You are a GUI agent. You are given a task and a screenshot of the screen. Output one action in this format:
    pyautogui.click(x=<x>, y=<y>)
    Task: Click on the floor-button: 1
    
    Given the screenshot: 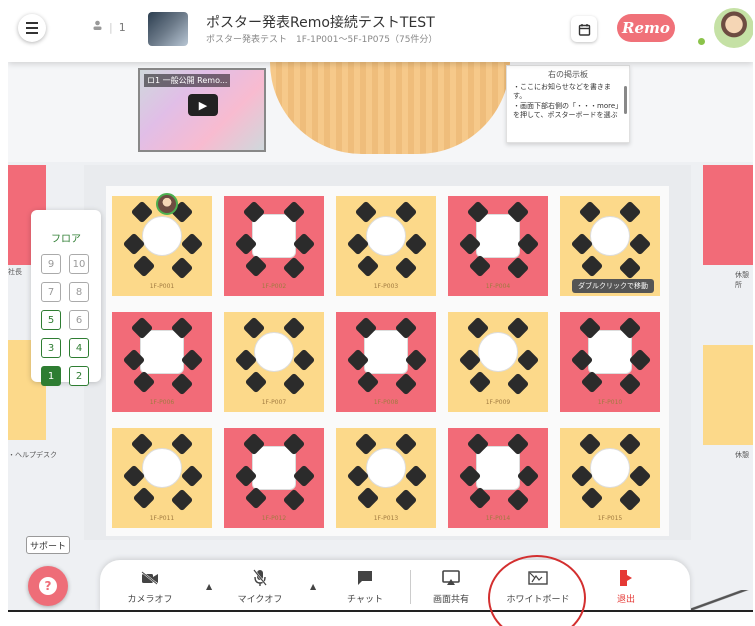 What is the action you would take?
    pyautogui.click(x=51, y=376)
    